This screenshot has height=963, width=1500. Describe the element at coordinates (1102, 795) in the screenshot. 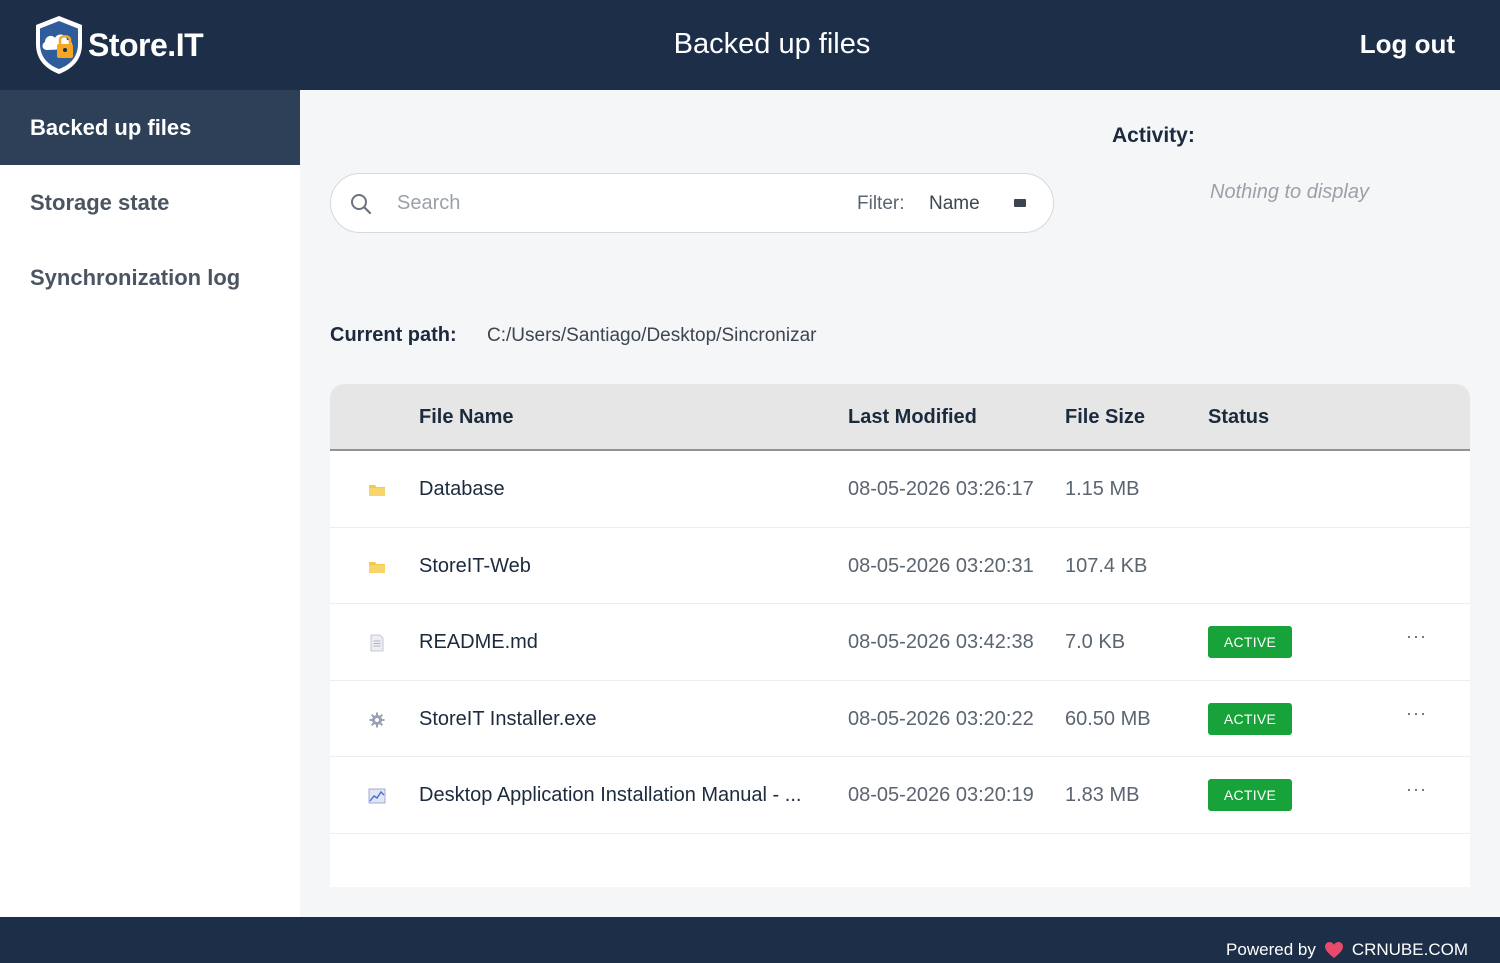

I see `file-size: 1.83 MB` at that location.